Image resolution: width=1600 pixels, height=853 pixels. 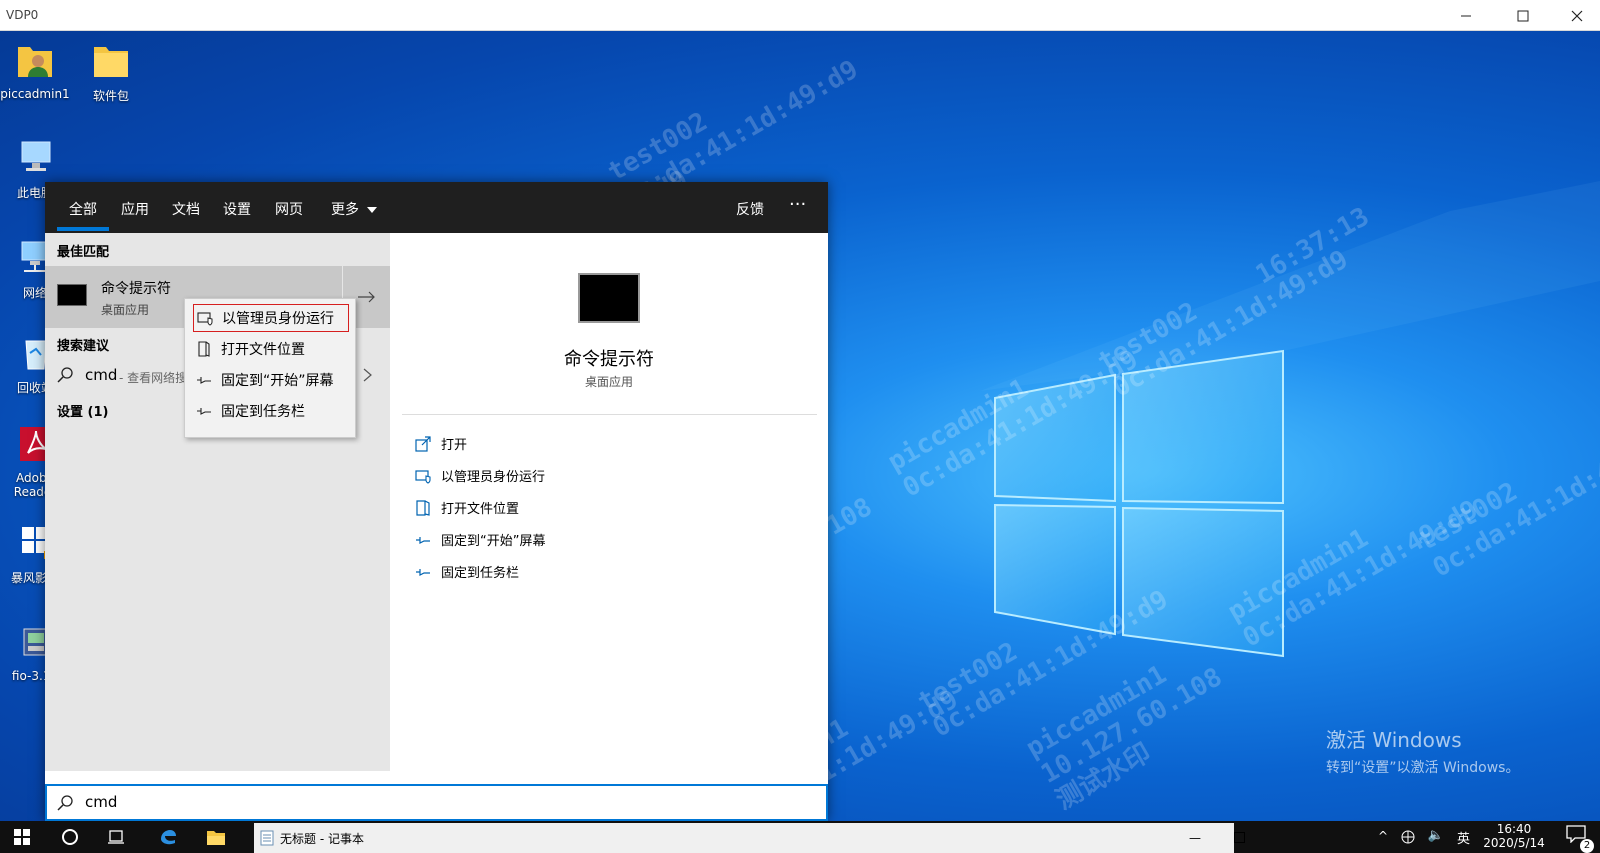 What do you see at coordinates (750, 209) in the screenshot?
I see `feedback-button: 反馈` at bounding box center [750, 209].